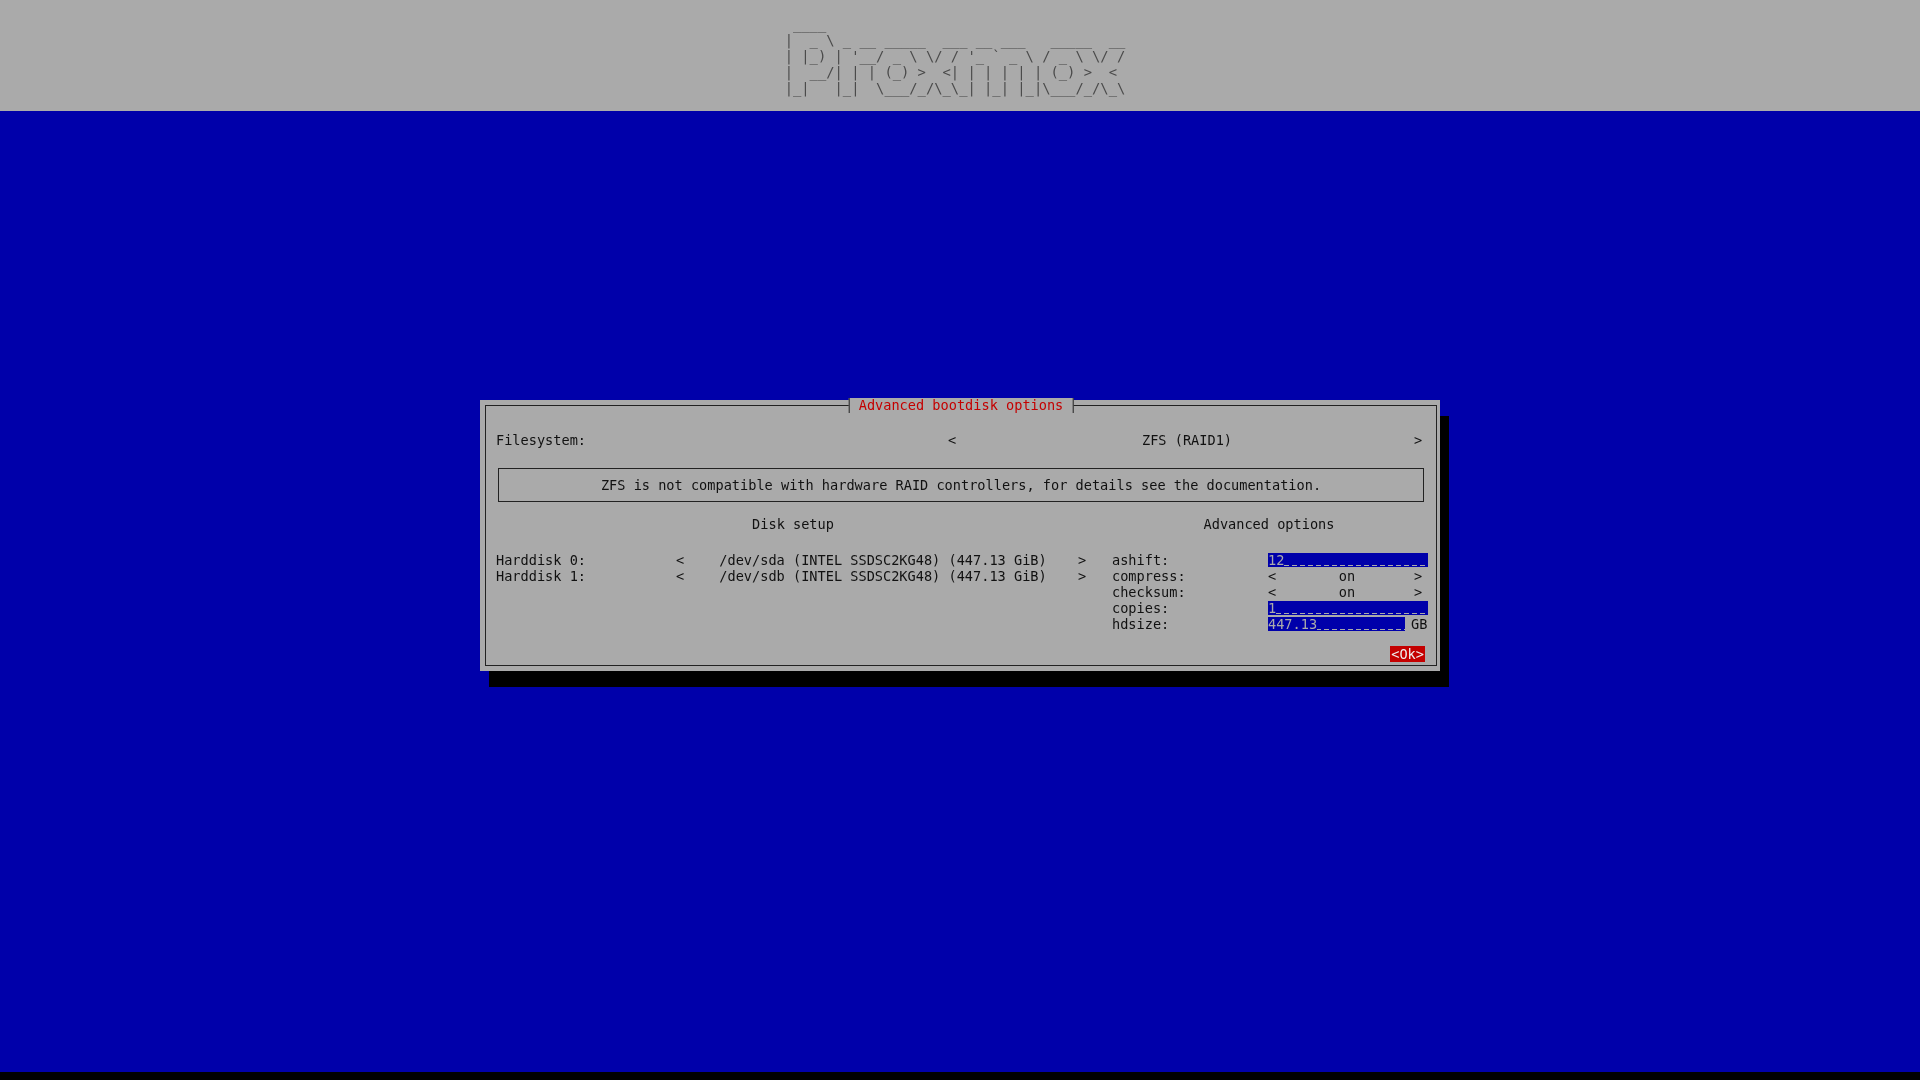 This screenshot has height=1080, width=1920. What do you see at coordinates (1407, 654) in the screenshot?
I see `ok-button: <Ok>` at bounding box center [1407, 654].